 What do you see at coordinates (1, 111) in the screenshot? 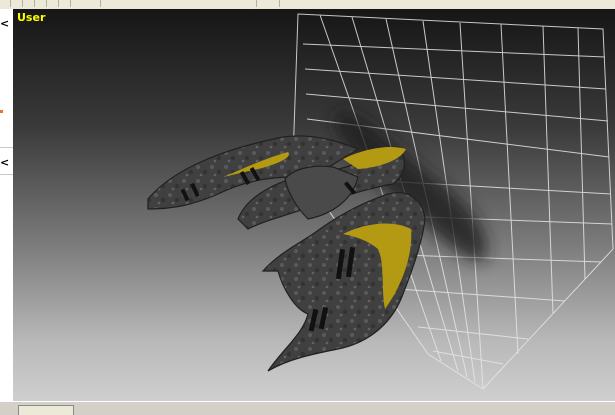
I see `marker-icon` at bounding box center [1, 111].